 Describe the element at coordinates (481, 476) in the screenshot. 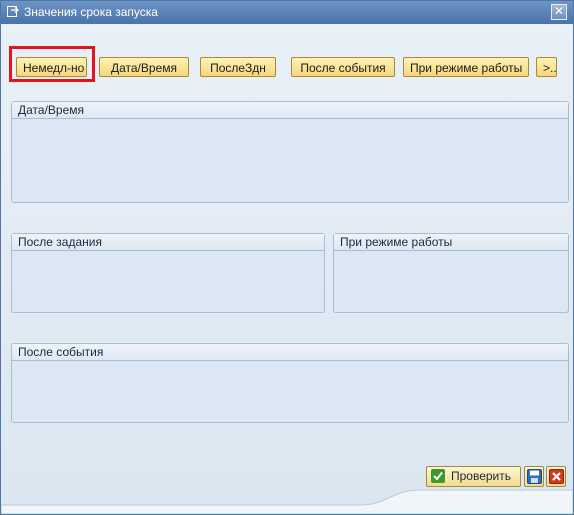

I see `check-button-label: Проверить` at that location.